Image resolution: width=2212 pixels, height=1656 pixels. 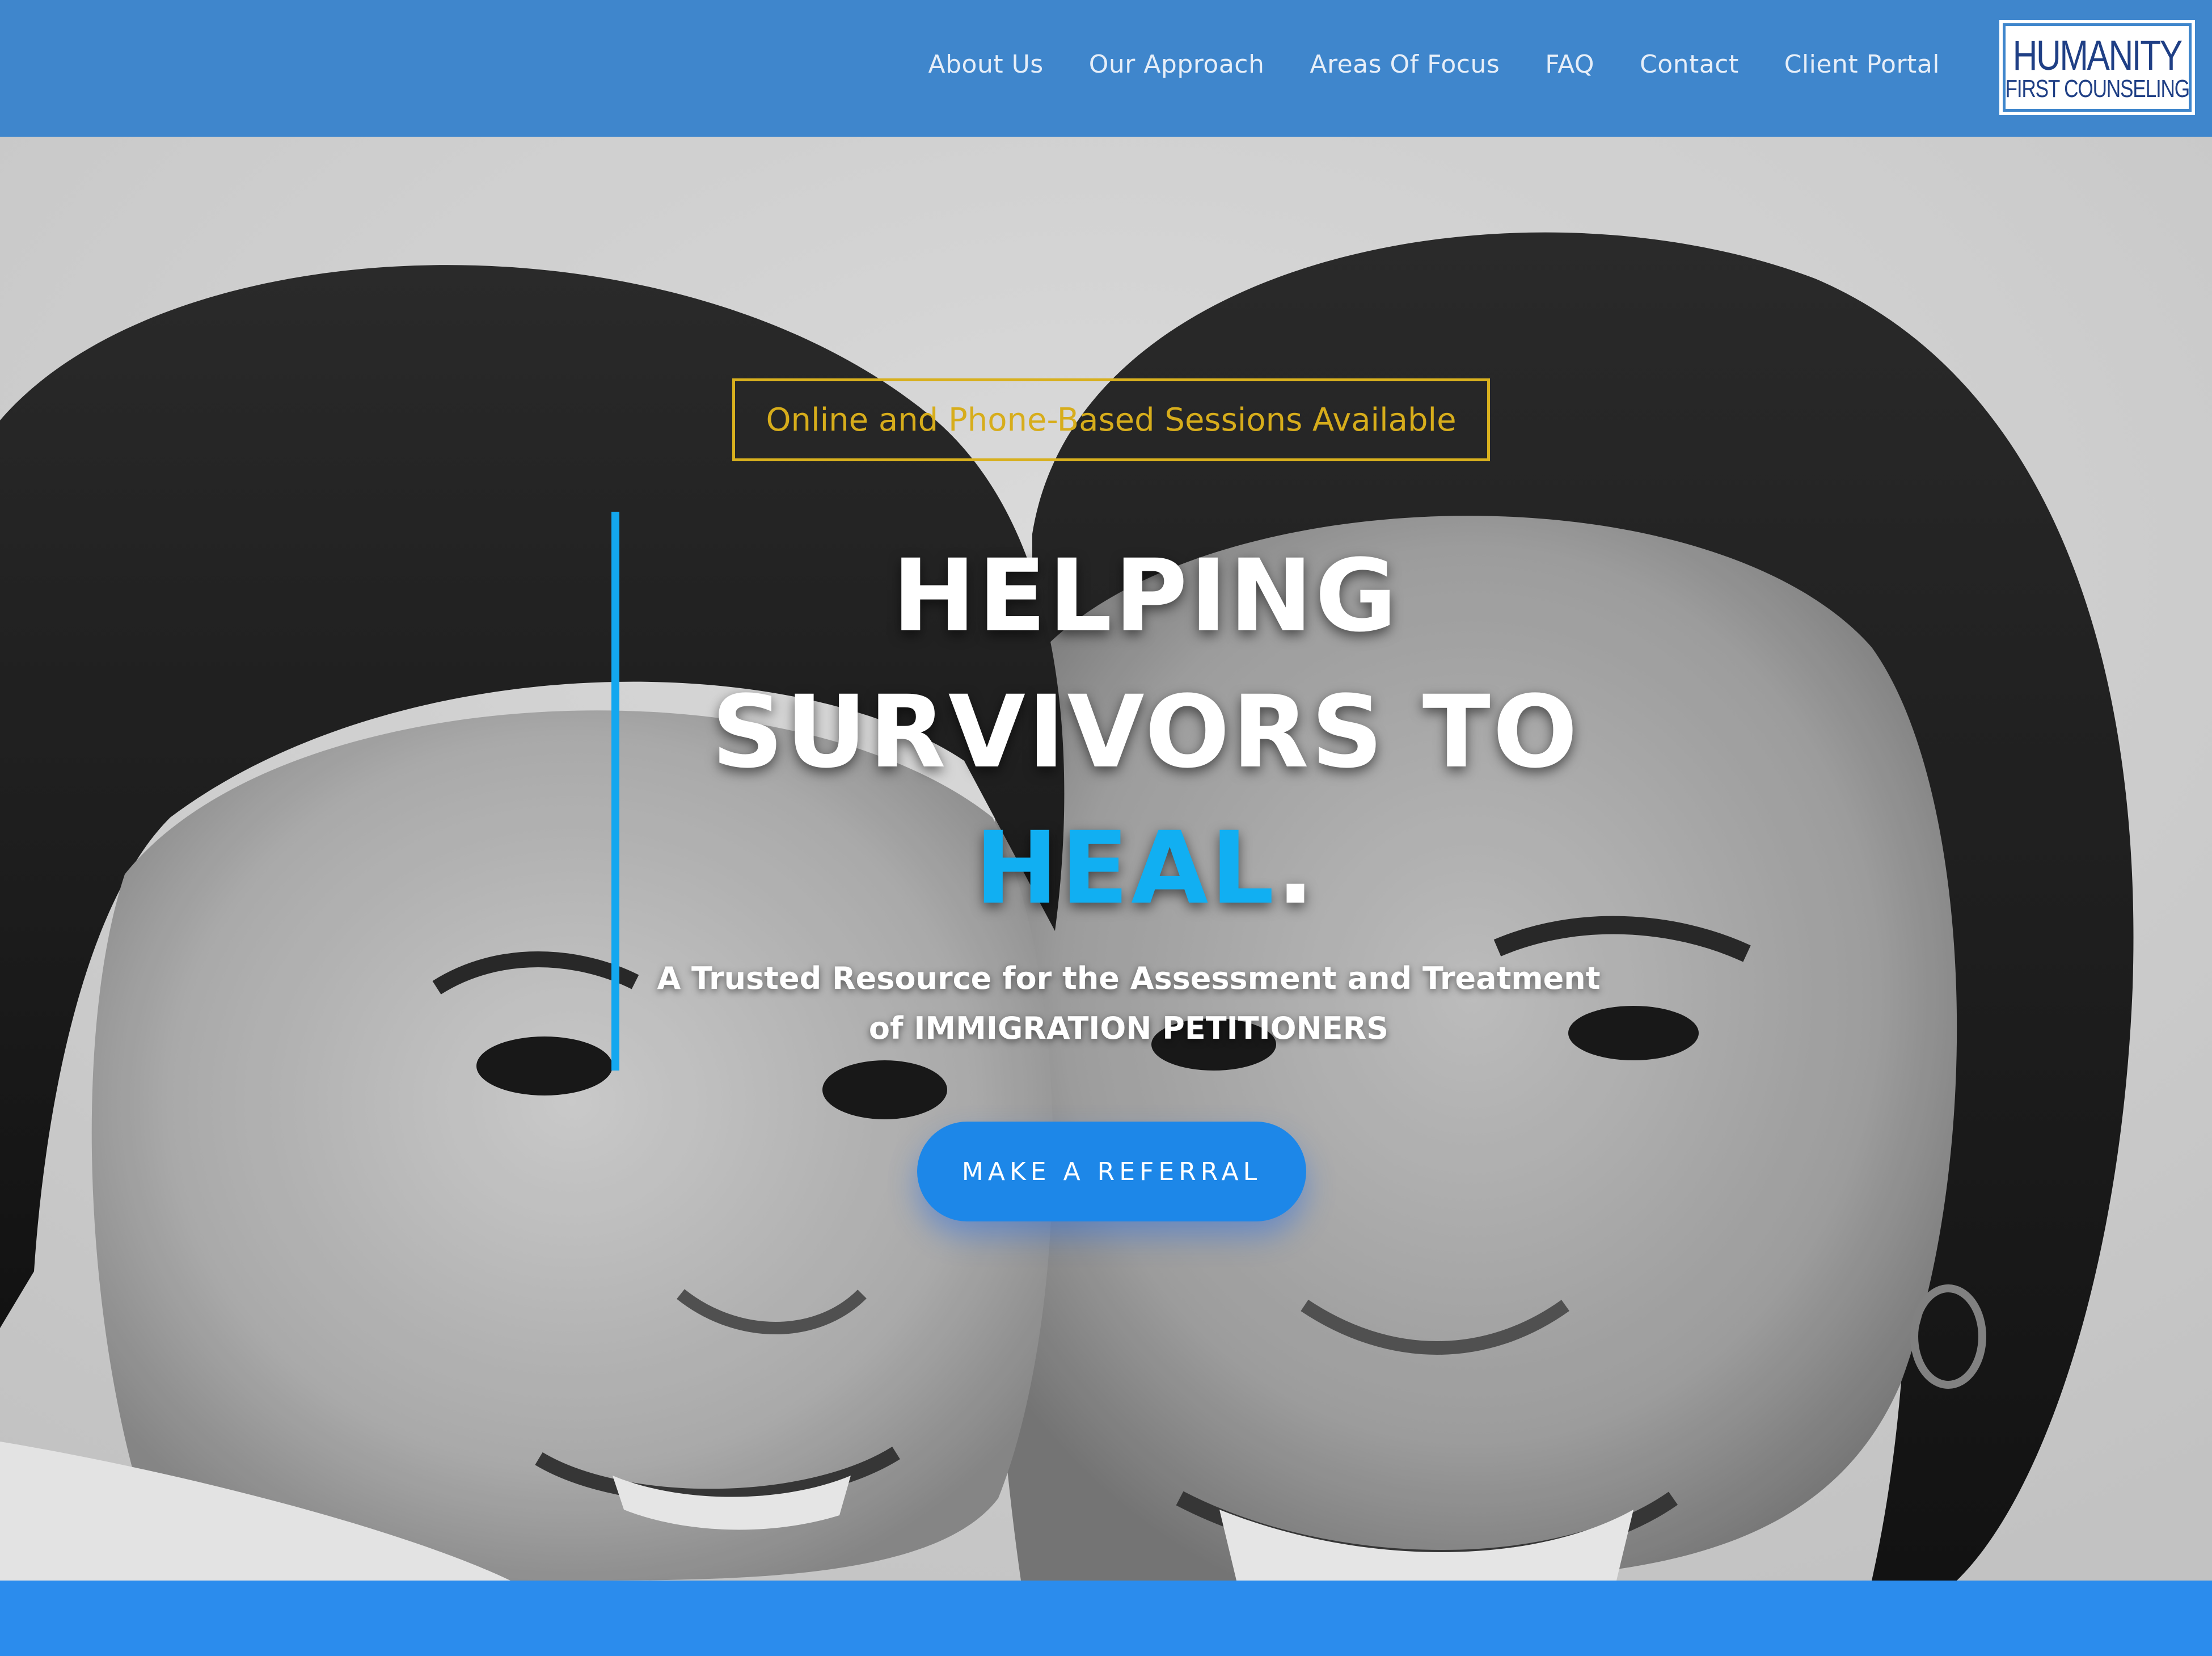 I want to click on make-a-referral-button: MAKE A REFERRAL, so click(x=1111, y=1171).